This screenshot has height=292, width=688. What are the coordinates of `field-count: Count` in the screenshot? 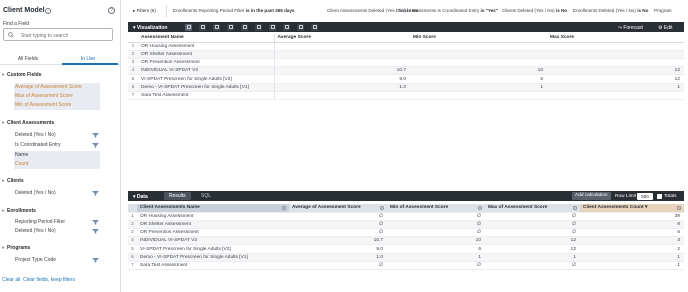 It's located at (57, 164).